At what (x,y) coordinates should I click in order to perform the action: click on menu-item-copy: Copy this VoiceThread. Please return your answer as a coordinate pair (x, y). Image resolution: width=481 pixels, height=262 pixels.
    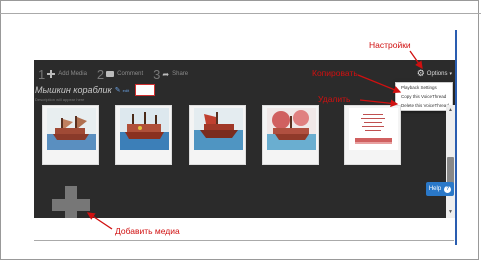
    Looking at the image, I should click on (424, 96).